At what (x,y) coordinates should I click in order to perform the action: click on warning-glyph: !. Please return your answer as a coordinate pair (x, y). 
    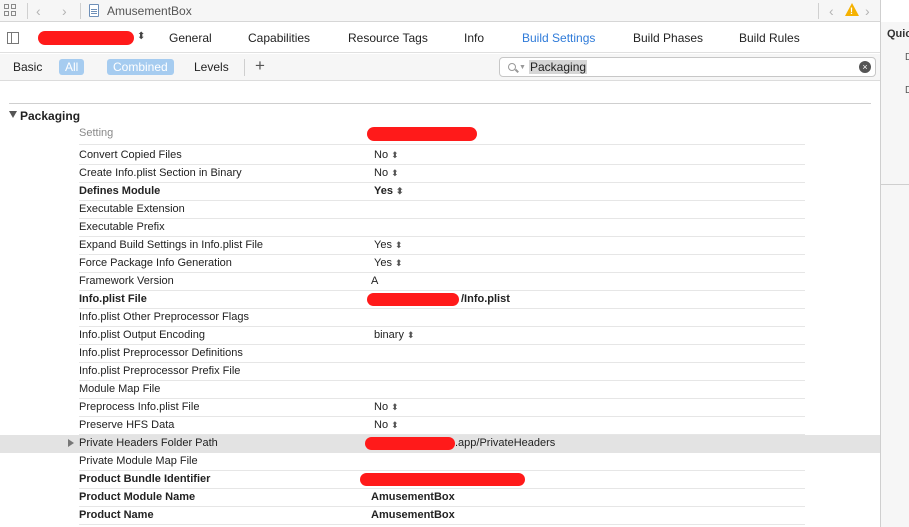
    Looking at the image, I should click on (851, 11).